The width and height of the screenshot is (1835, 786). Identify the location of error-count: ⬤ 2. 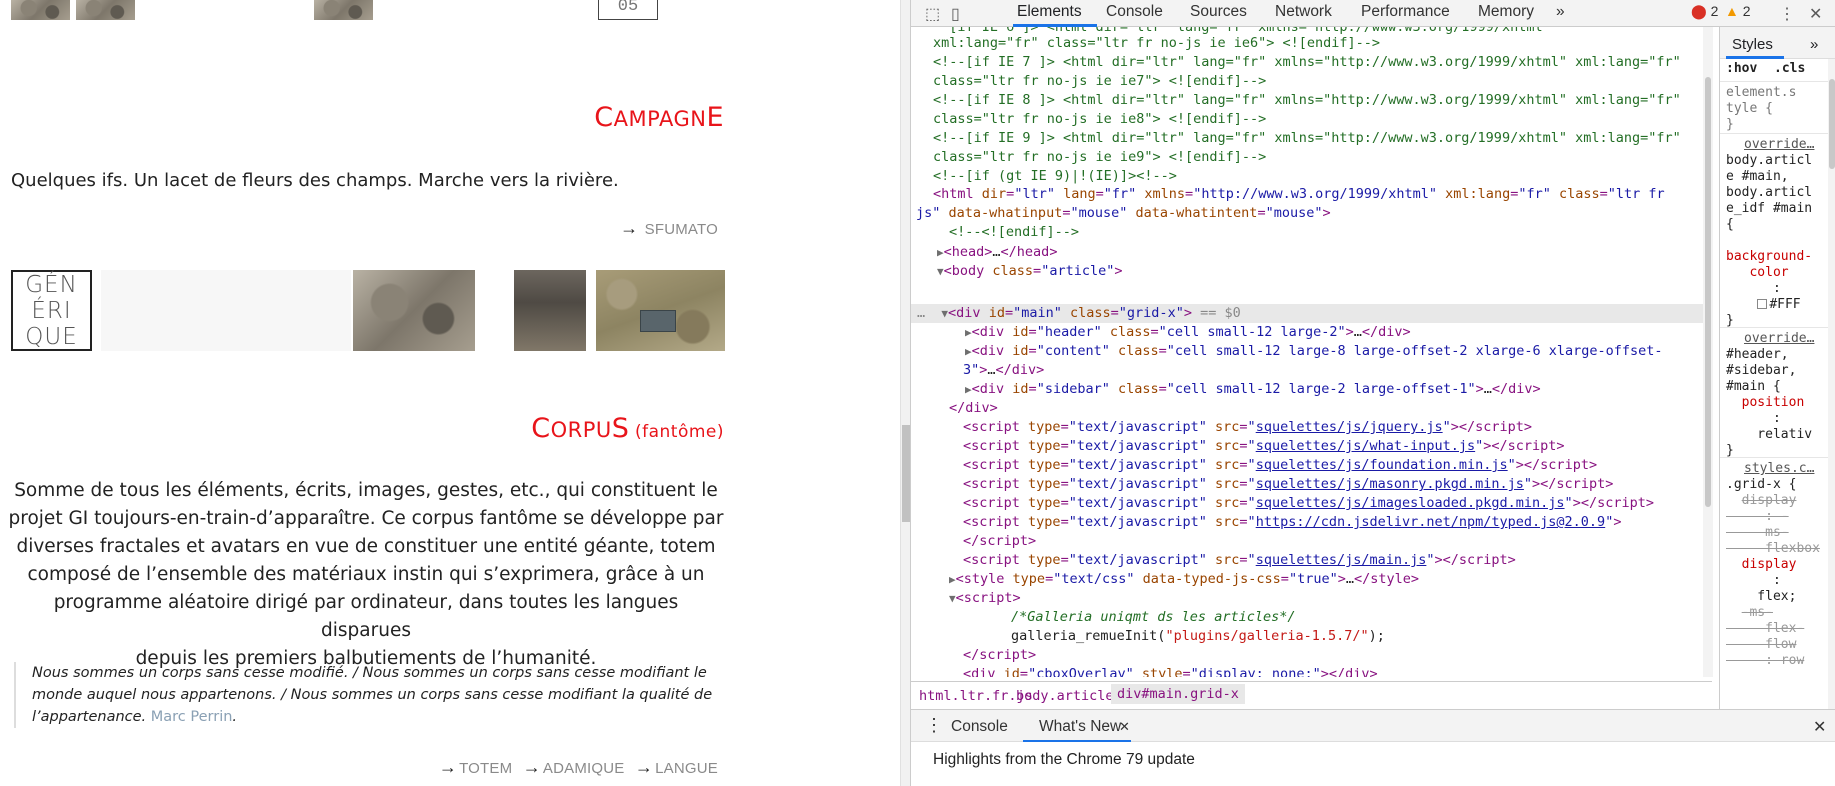
(1704, 11).